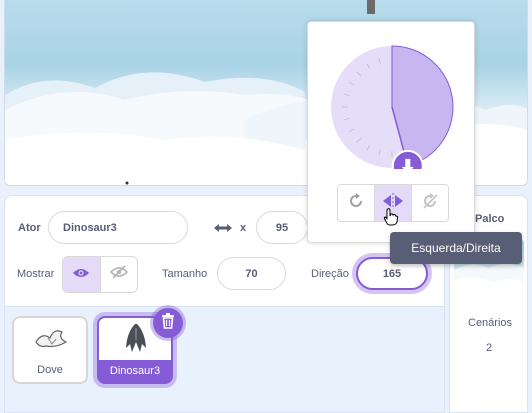  I want to click on sprite-tile-label: Dove, so click(50, 370).